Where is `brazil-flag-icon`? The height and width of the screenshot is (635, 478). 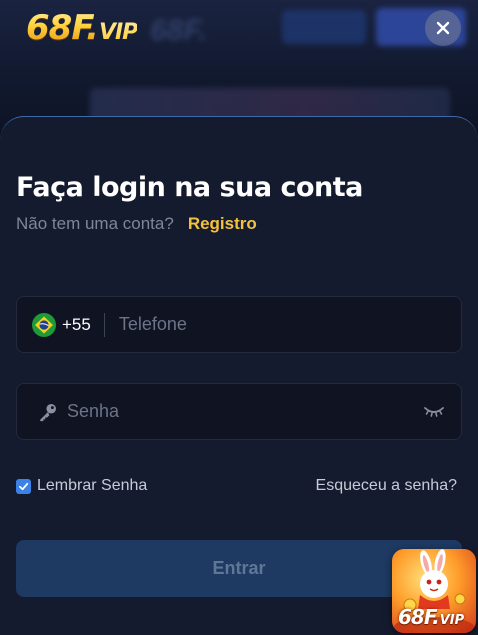 brazil-flag-icon is located at coordinates (44, 324).